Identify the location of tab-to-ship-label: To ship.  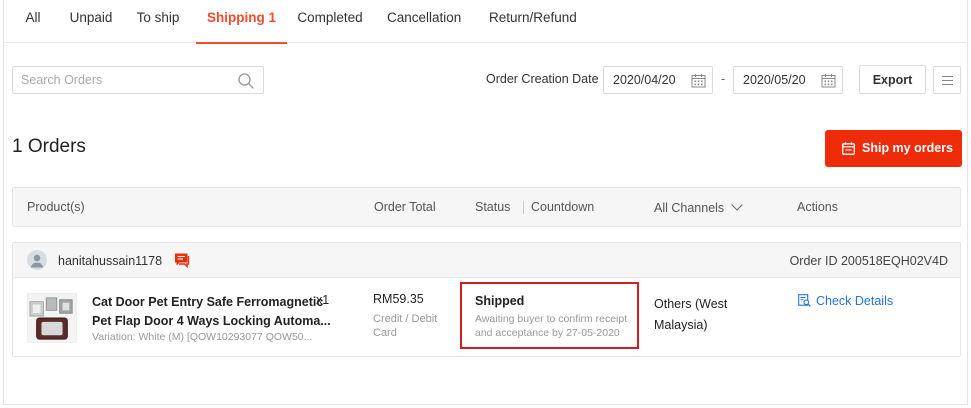
(158, 17).